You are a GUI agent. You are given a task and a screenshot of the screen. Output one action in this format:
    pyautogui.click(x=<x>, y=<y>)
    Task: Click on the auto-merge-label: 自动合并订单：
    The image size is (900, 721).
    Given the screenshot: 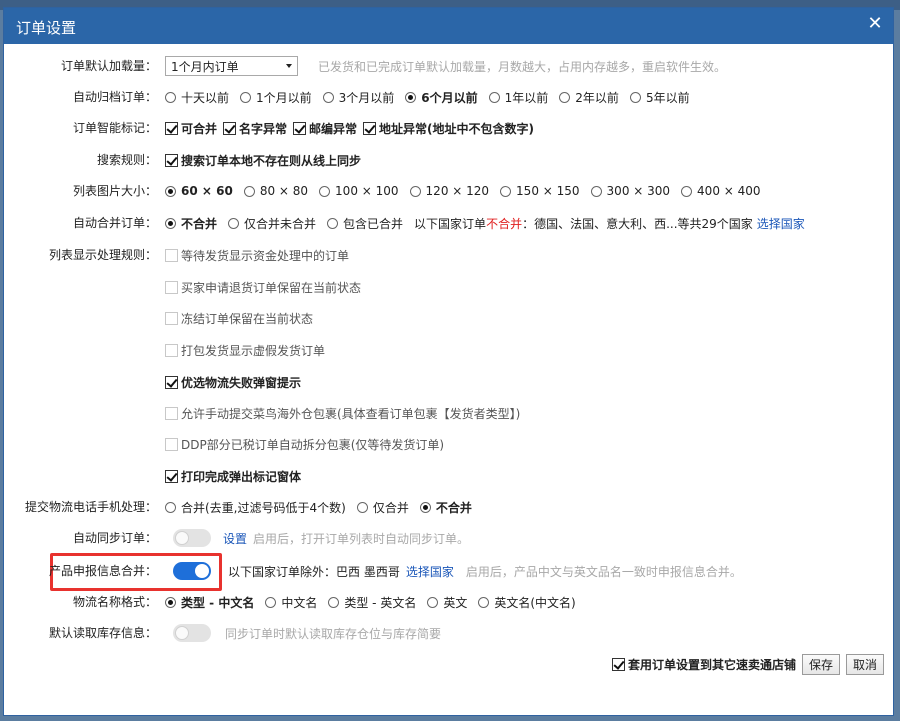 What is the action you would take?
    pyautogui.click(x=114, y=223)
    